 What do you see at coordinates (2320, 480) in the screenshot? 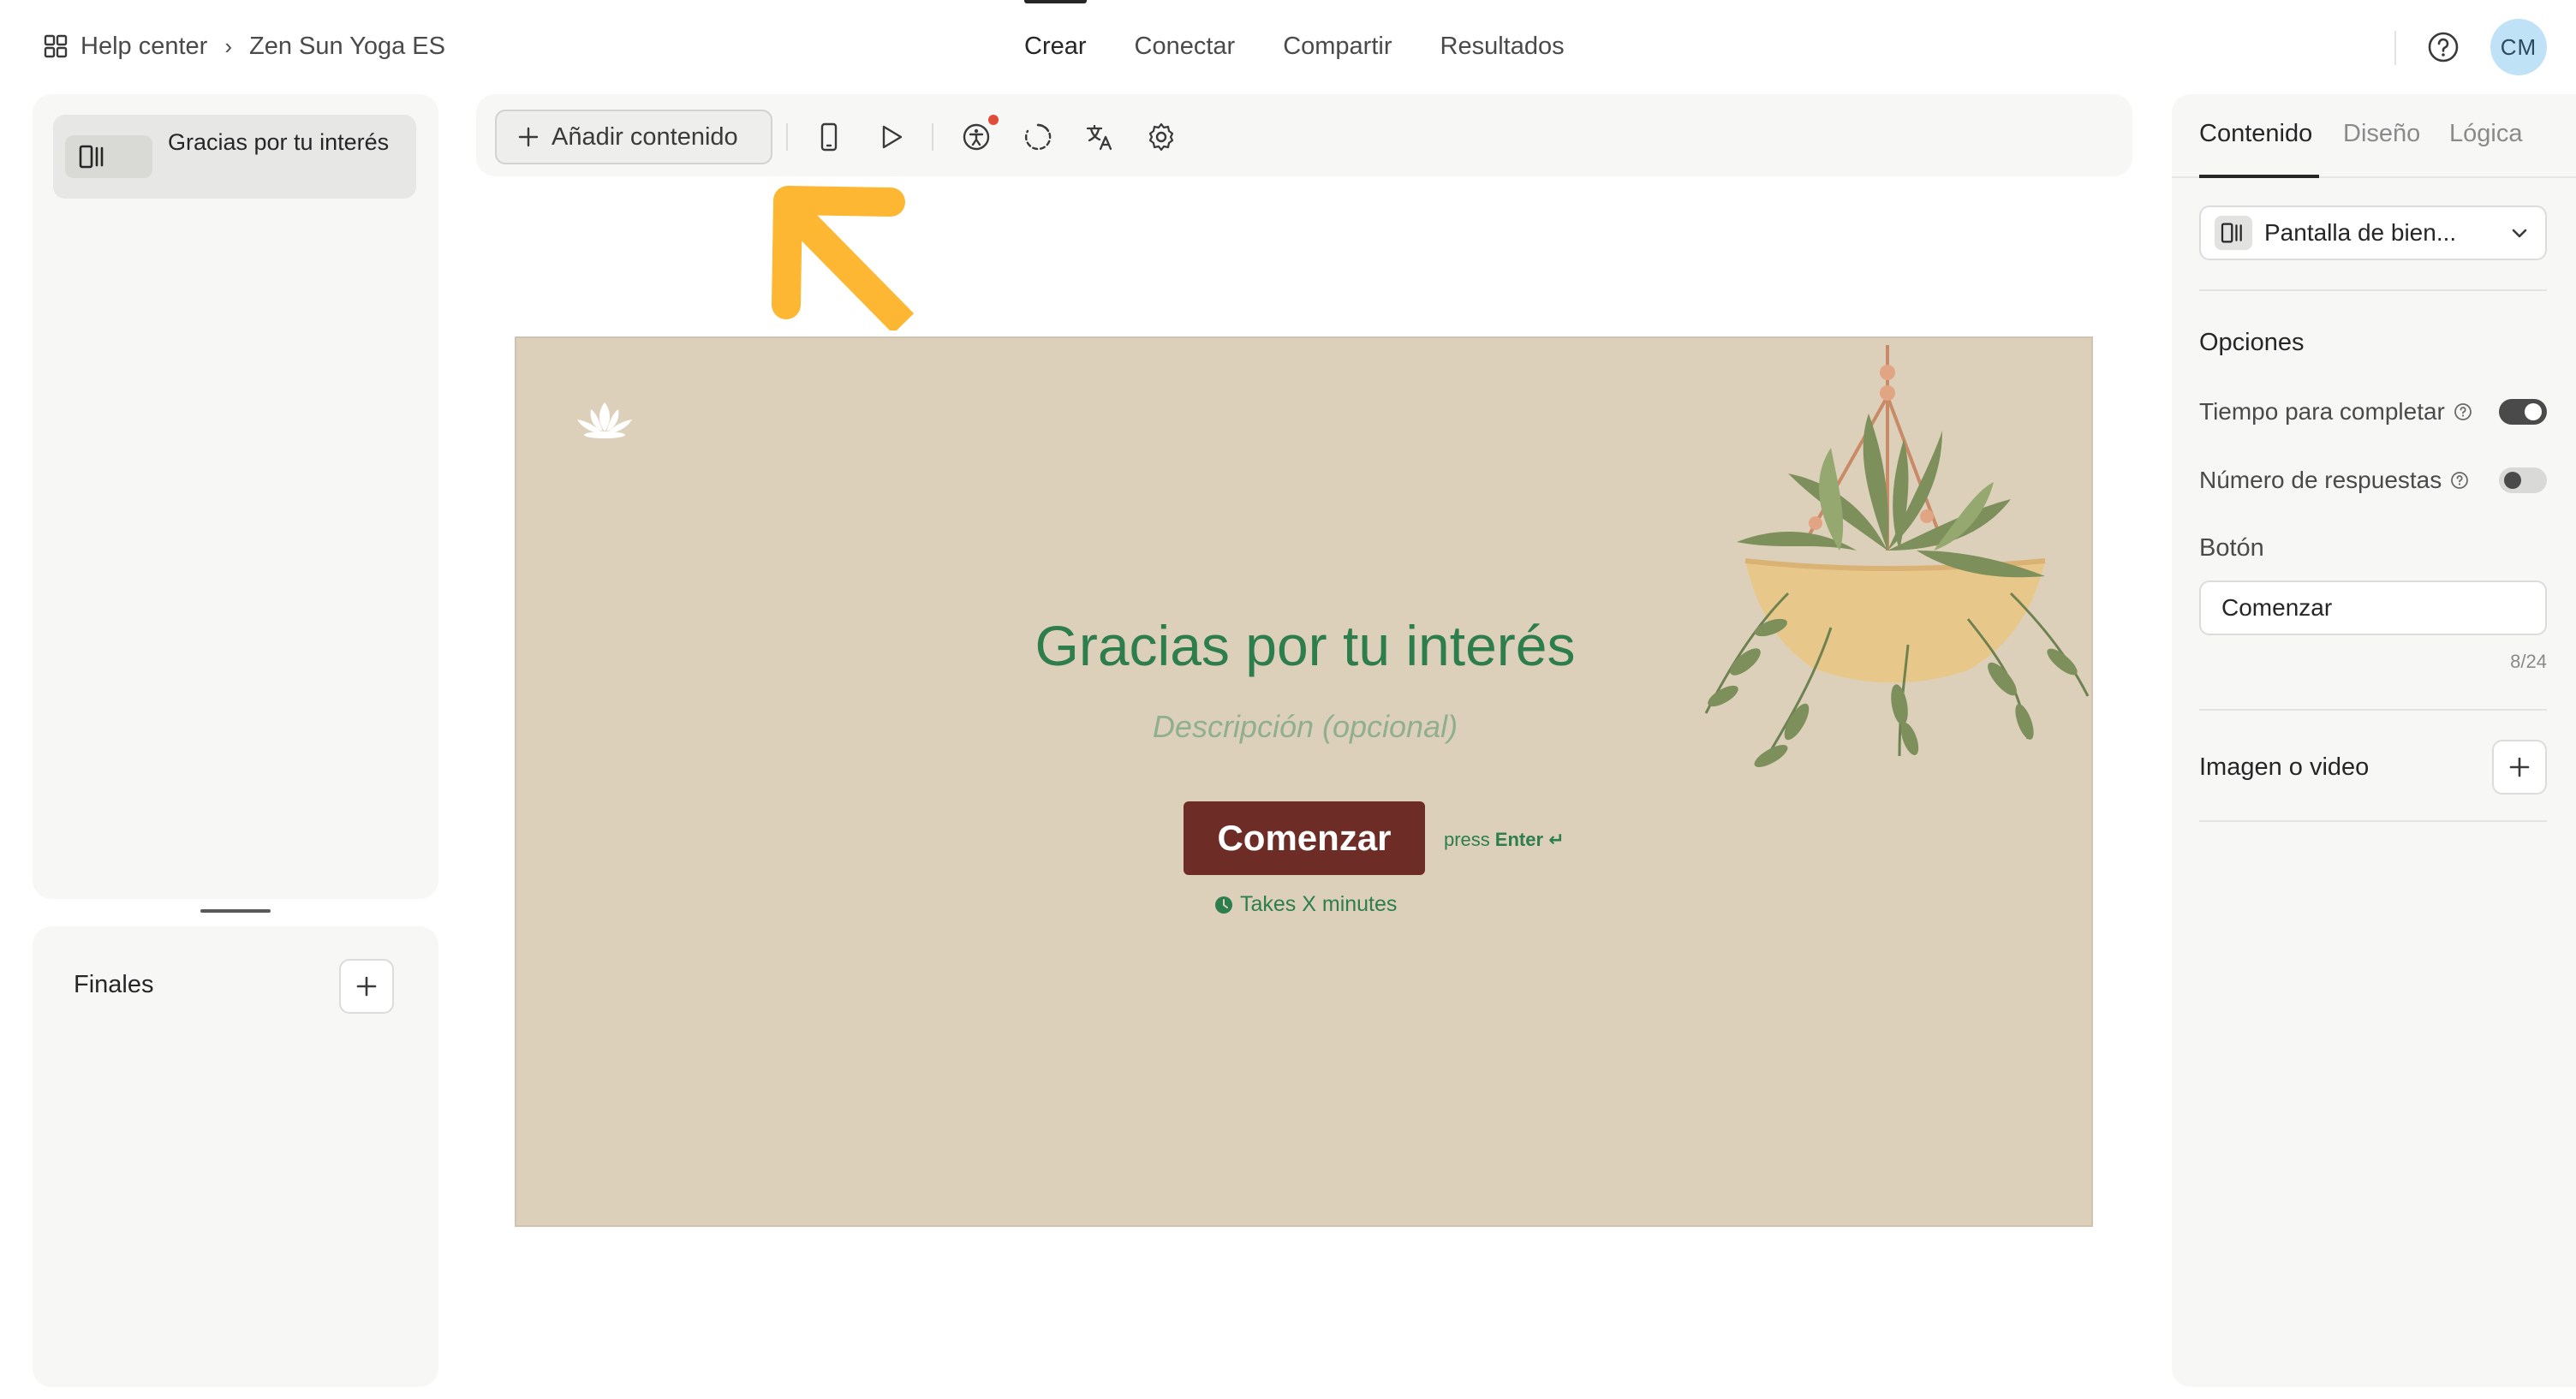
I see `num-responses-label: Número de respuestas` at bounding box center [2320, 480].